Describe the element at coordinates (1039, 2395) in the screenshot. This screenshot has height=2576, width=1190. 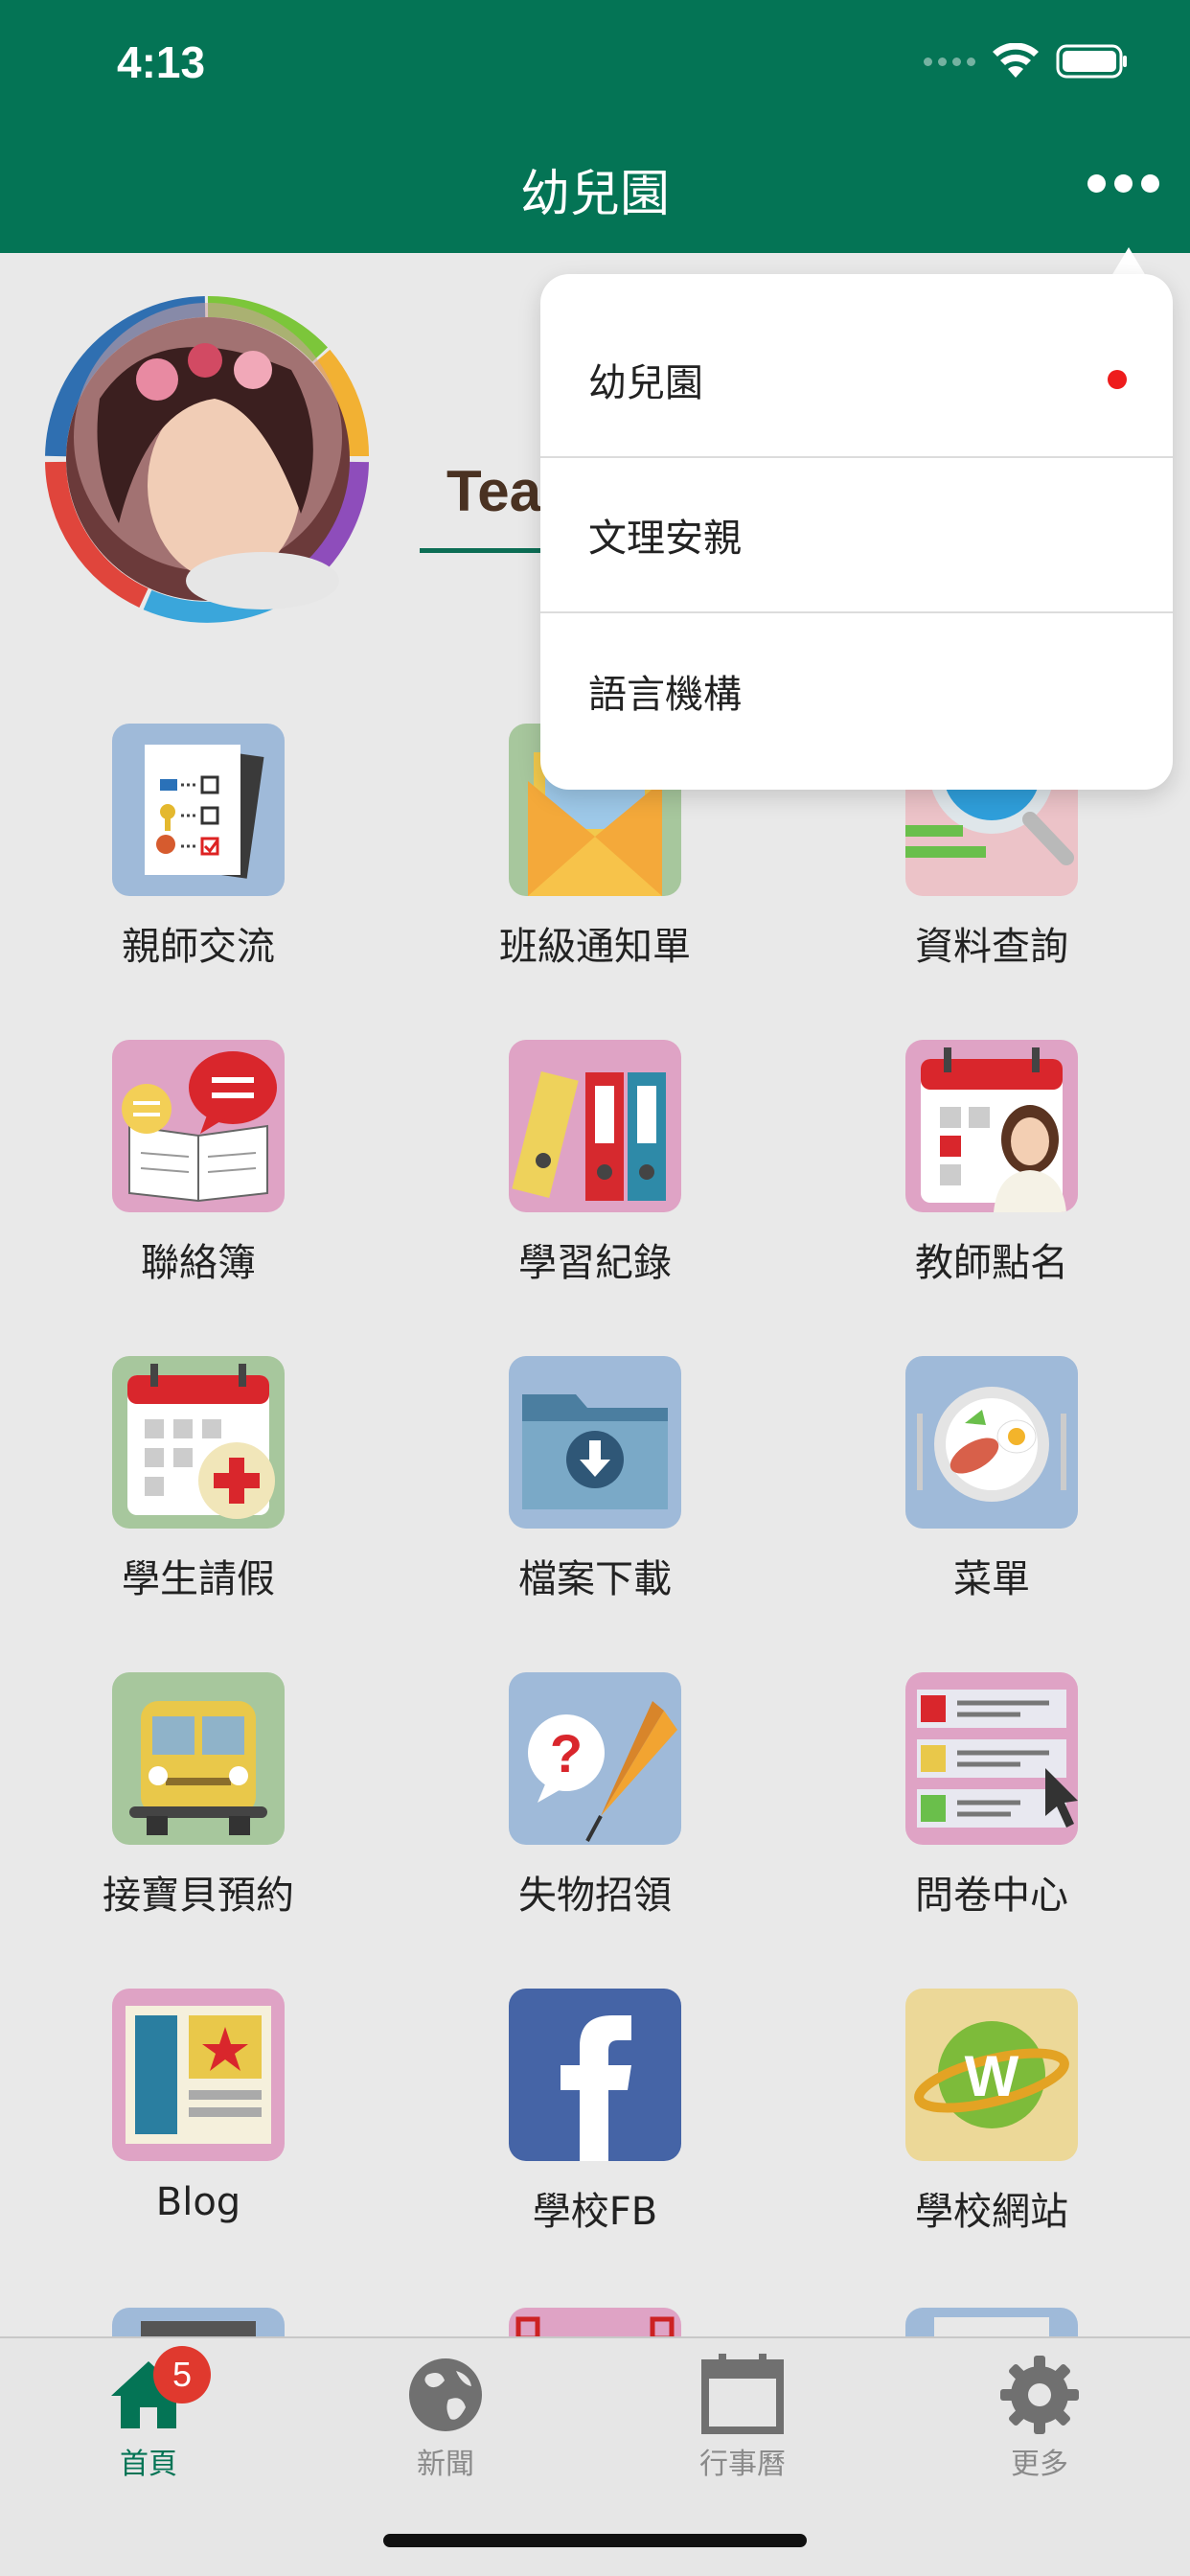
I see `gear-icon` at that location.